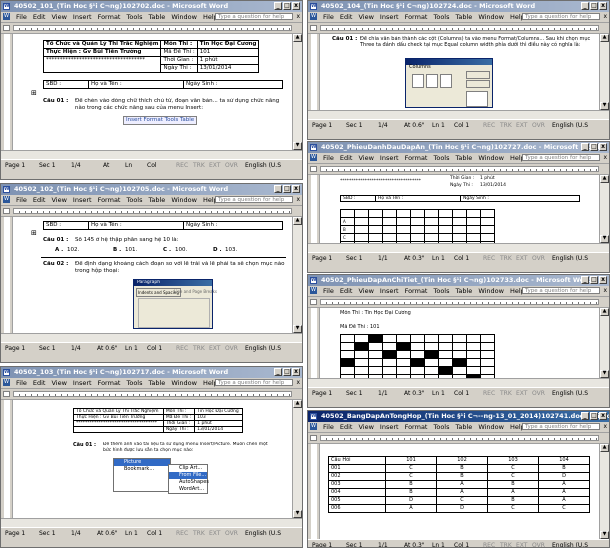 This screenshot has width=610, height=548. I want to click on columns-dialog: Columns, so click(449, 83).